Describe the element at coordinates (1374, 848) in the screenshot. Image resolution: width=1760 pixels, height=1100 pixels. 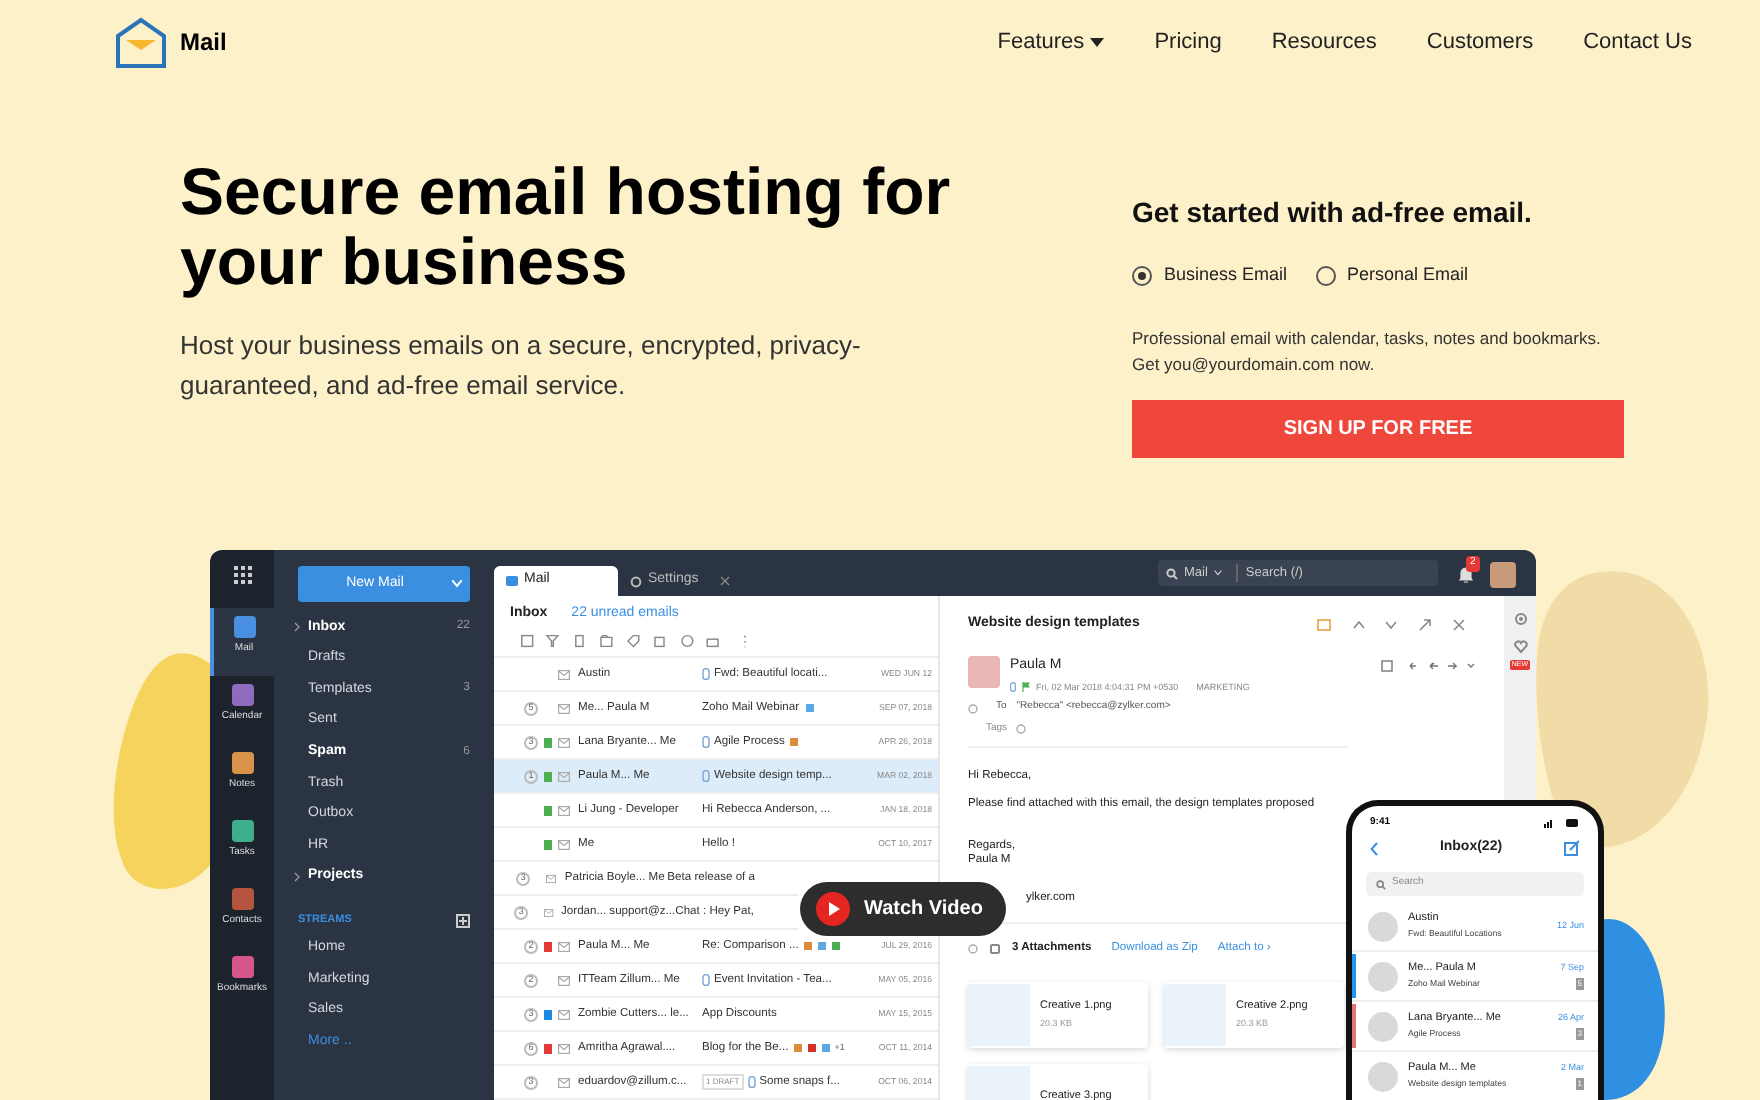
I see `back-icon` at that location.